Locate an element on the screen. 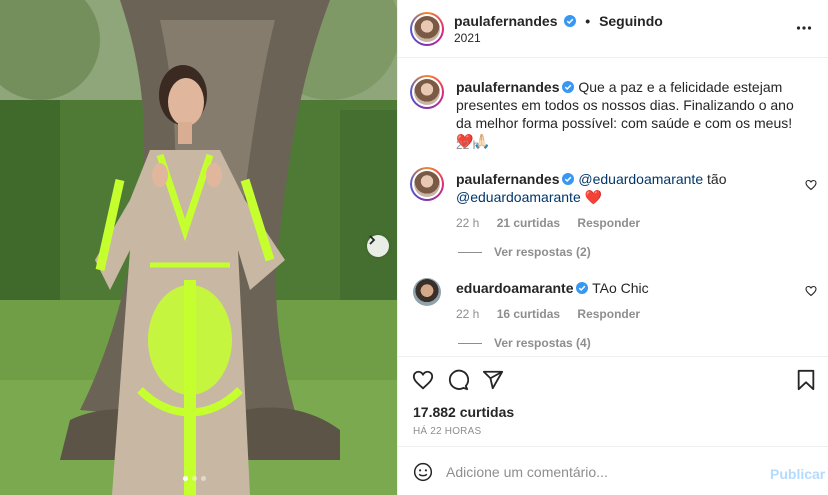 The image size is (828, 495). chevron-right-icon is located at coordinates (372, 240).